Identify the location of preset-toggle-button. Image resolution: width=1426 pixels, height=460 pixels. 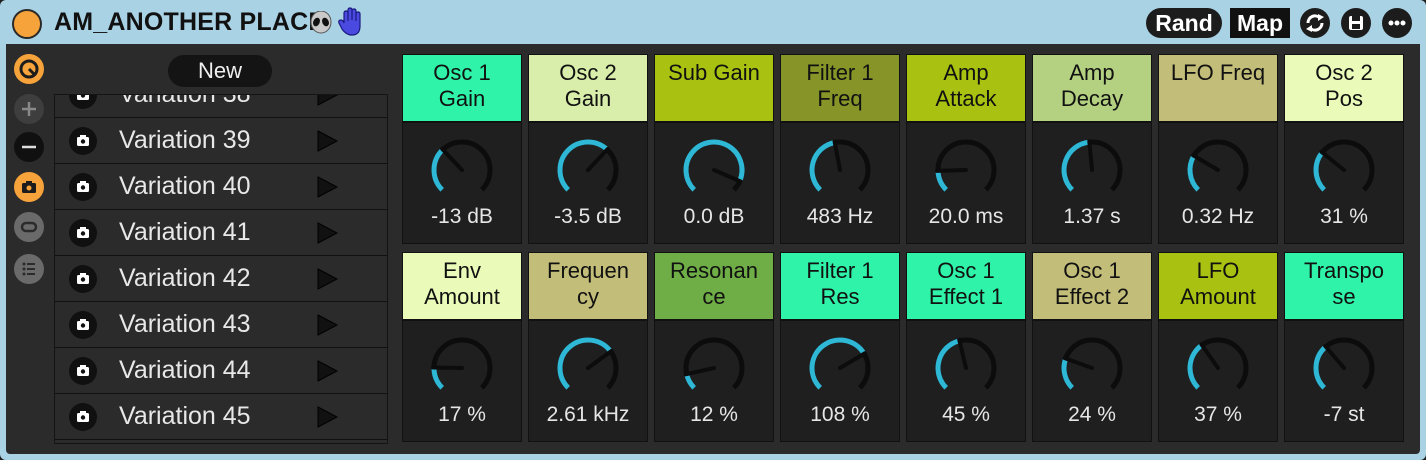
(29, 69).